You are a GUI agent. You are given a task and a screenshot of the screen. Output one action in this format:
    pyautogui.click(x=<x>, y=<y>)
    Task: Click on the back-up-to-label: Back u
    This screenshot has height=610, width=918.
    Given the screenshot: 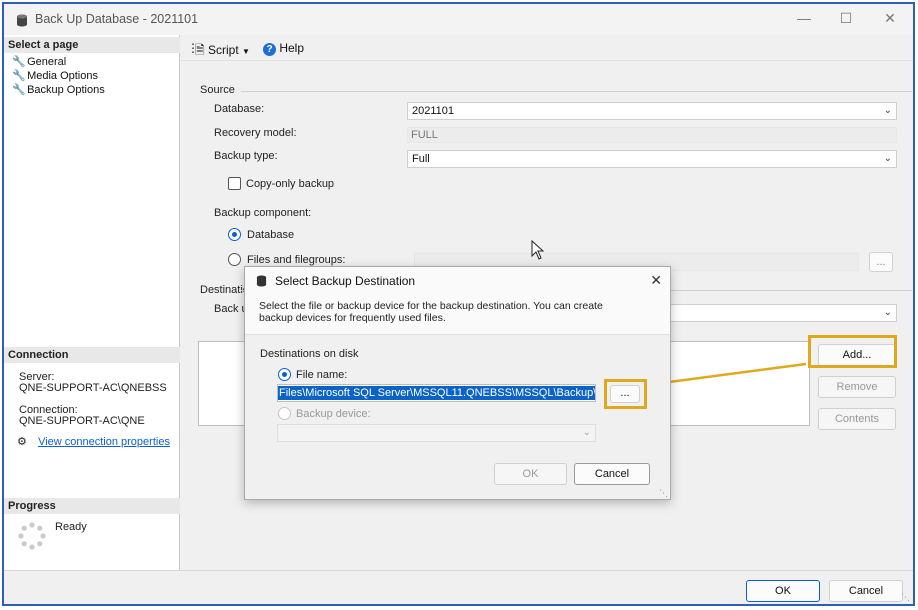 What is the action you would take?
    pyautogui.click(x=231, y=309)
    